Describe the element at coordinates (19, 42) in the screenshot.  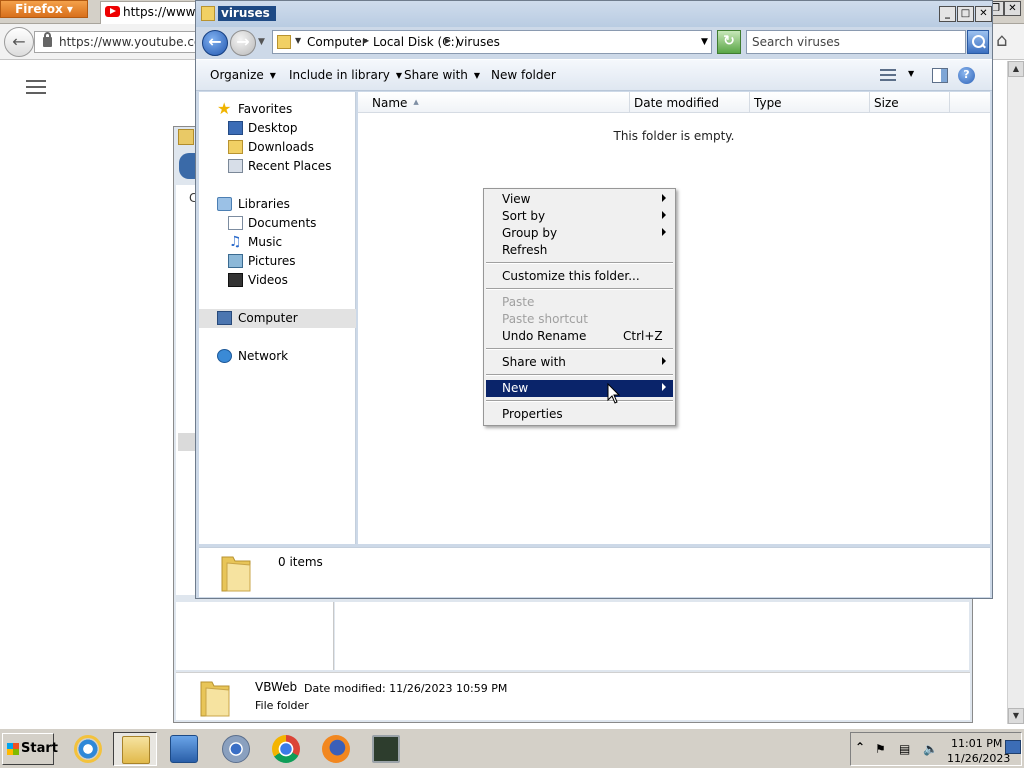
I see `browser-back-button: ←` at that location.